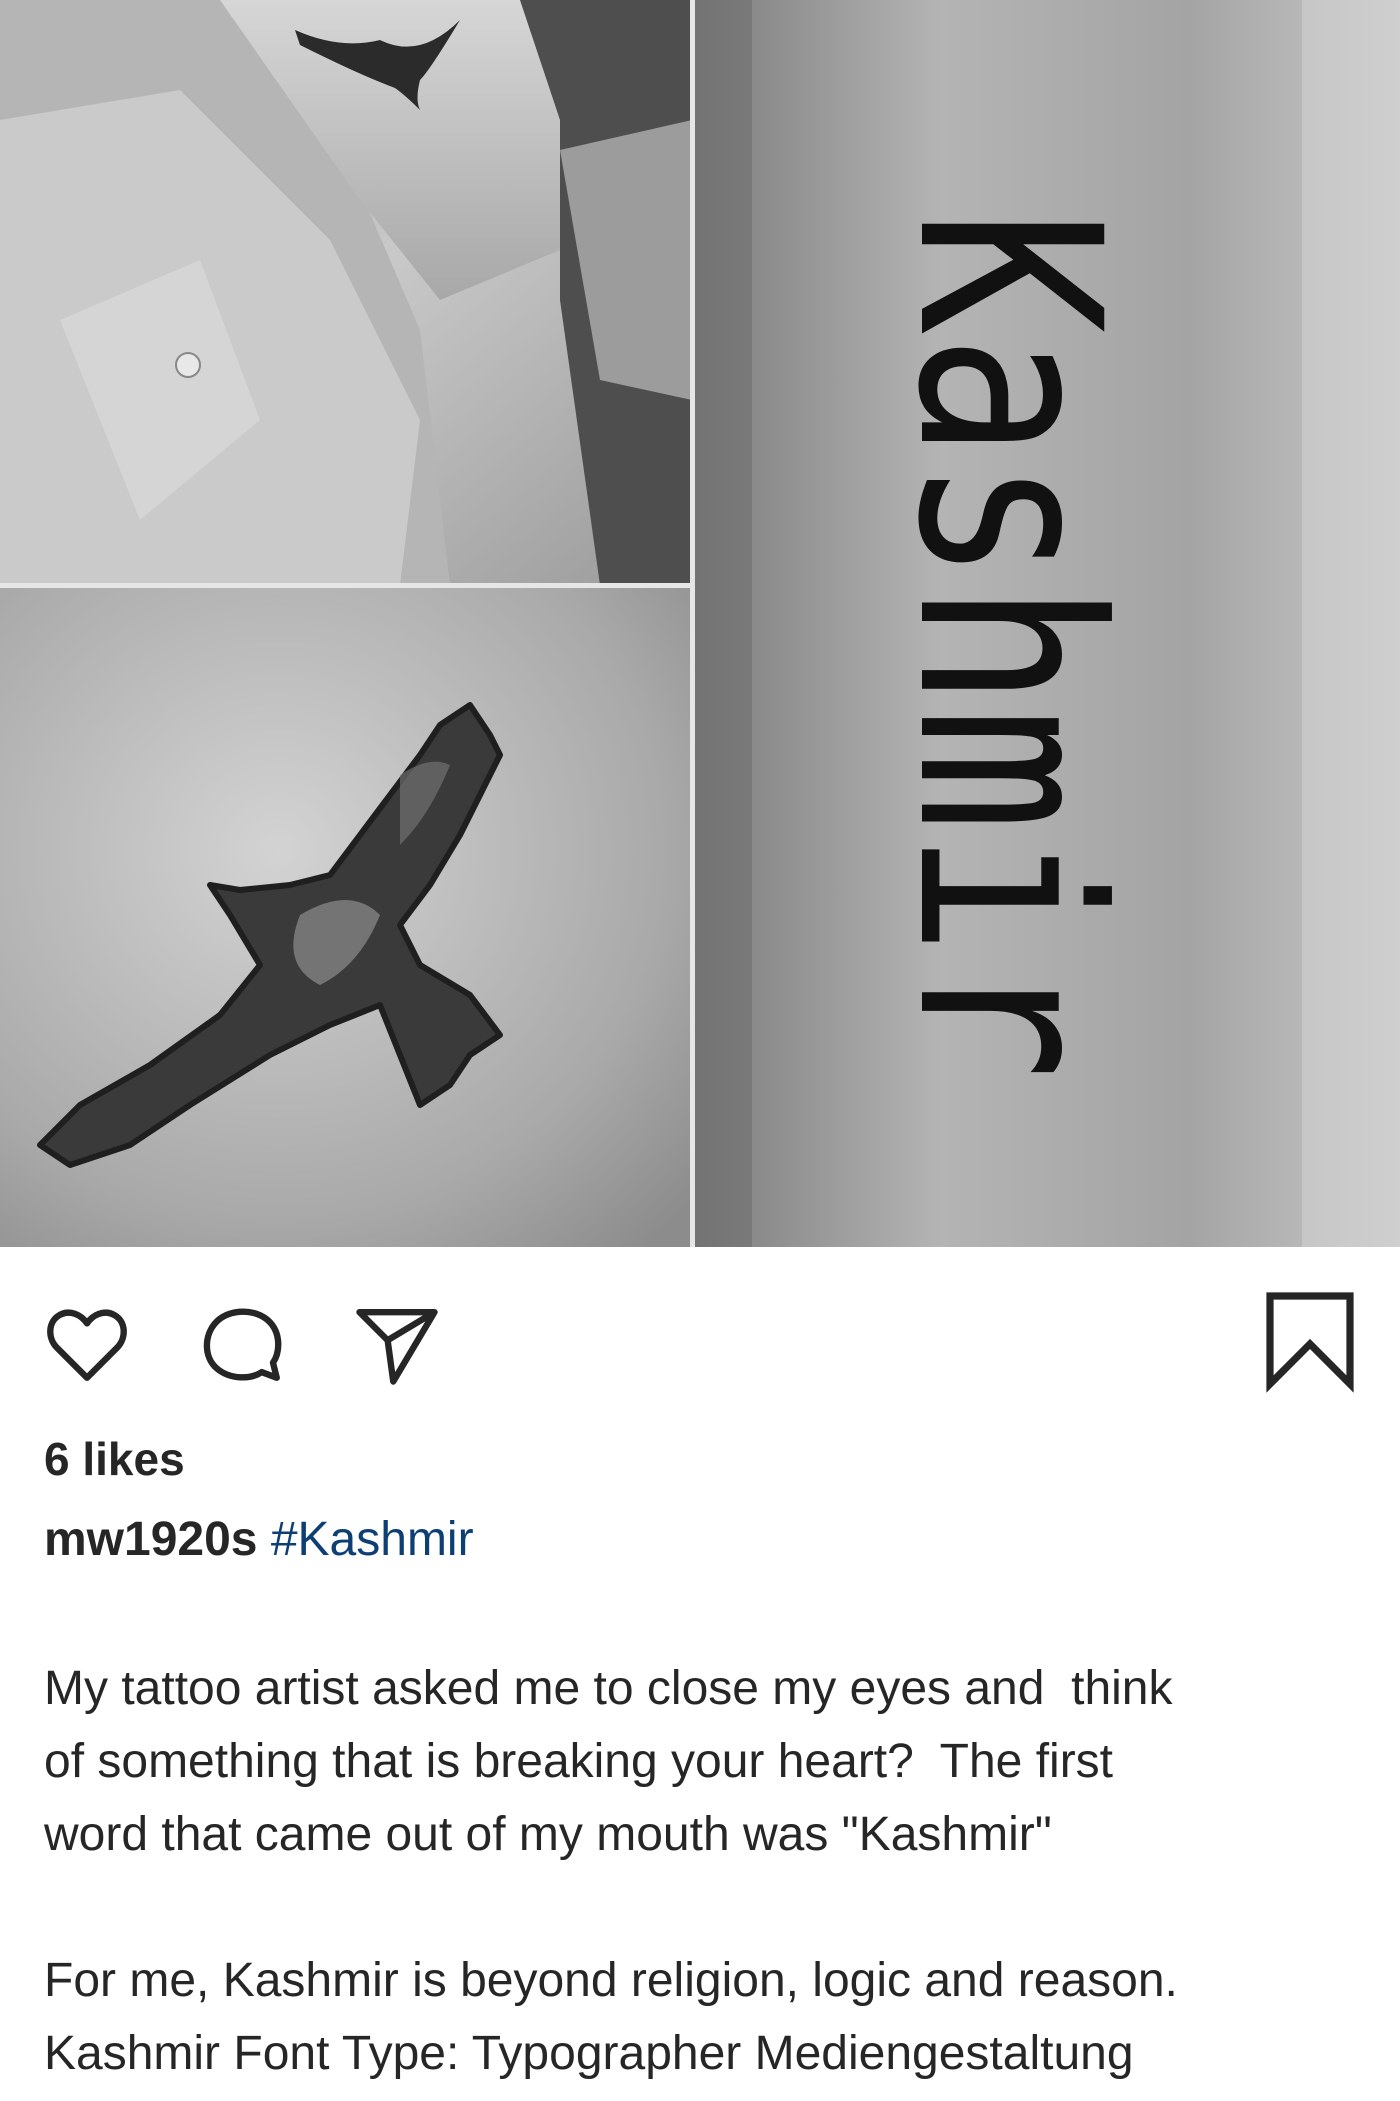  What do you see at coordinates (114, 1459) in the screenshot?
I see `likes-count: 6 likes` at bounding box center [114, 1459].